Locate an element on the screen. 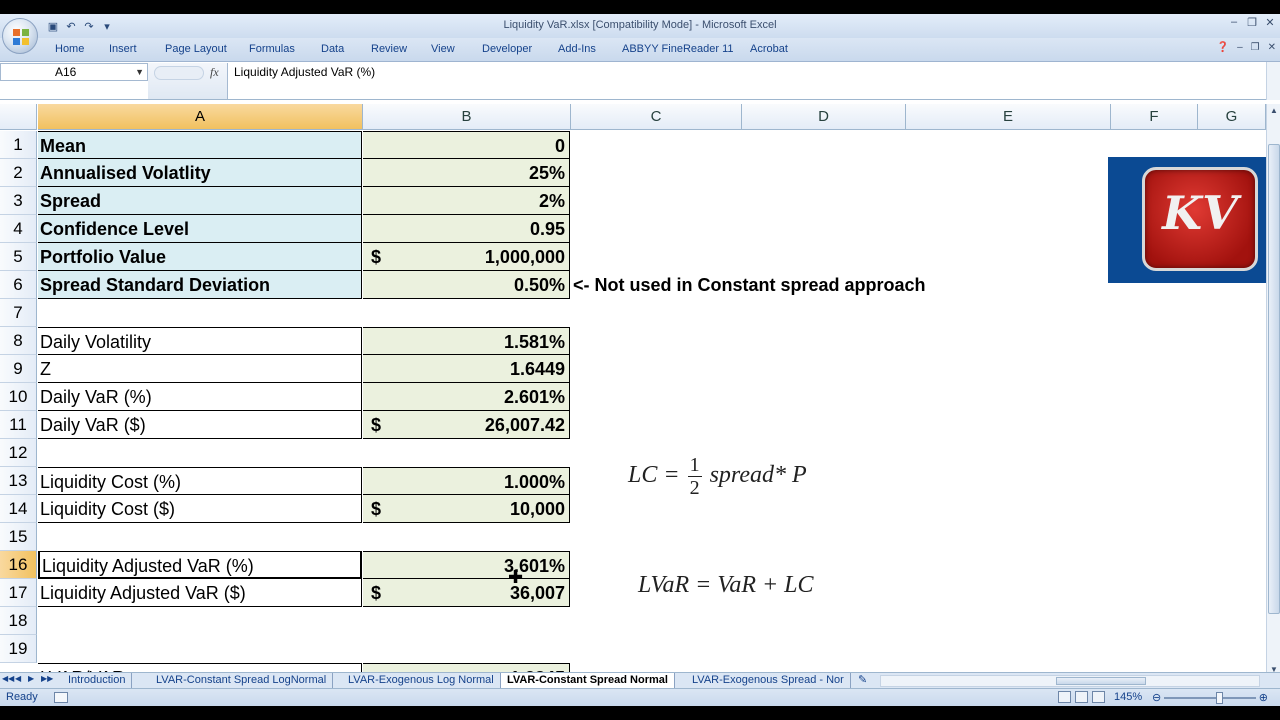 The height and width of the screenshot is (720, 1280). page-layout-view-icon is located at coordinates (1081, 697).